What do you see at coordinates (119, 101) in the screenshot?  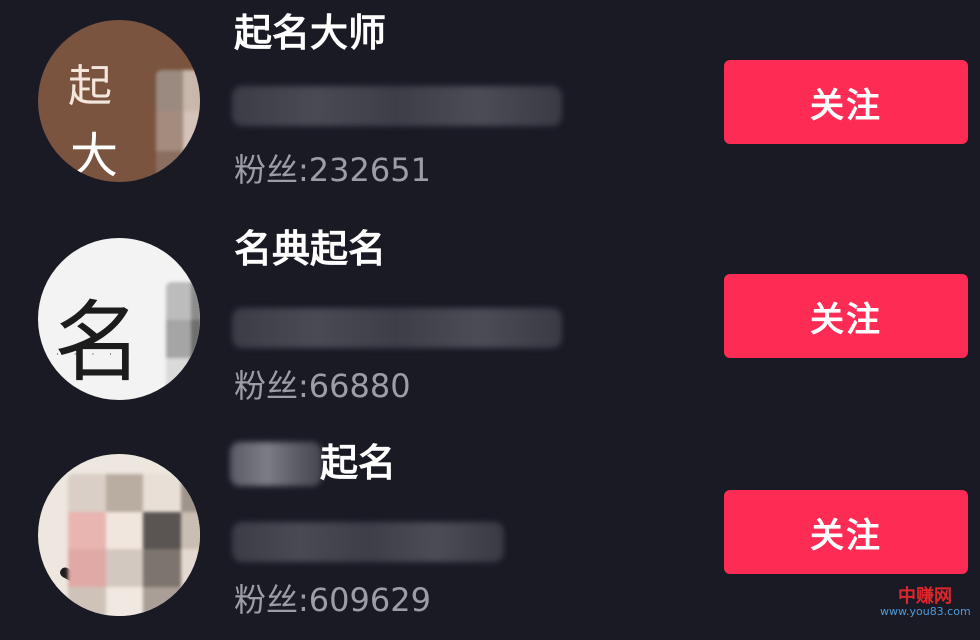 I see `avatar: 起 大` at bounding box center [119, 101].